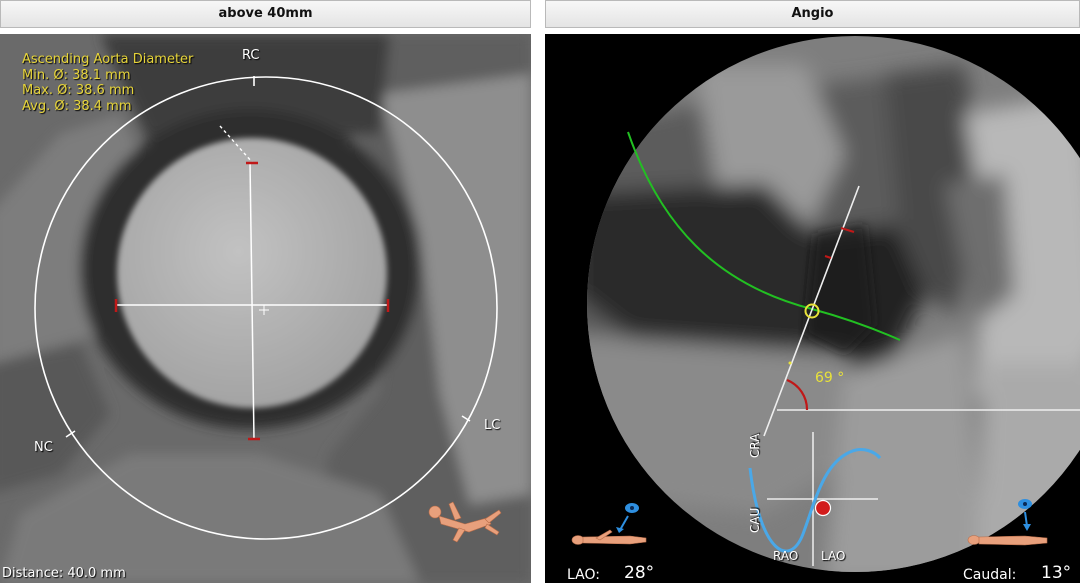  Describe the element at coordinates (609, 524) in the screenshot. I see `patient-supine-lao-icon` at that location.